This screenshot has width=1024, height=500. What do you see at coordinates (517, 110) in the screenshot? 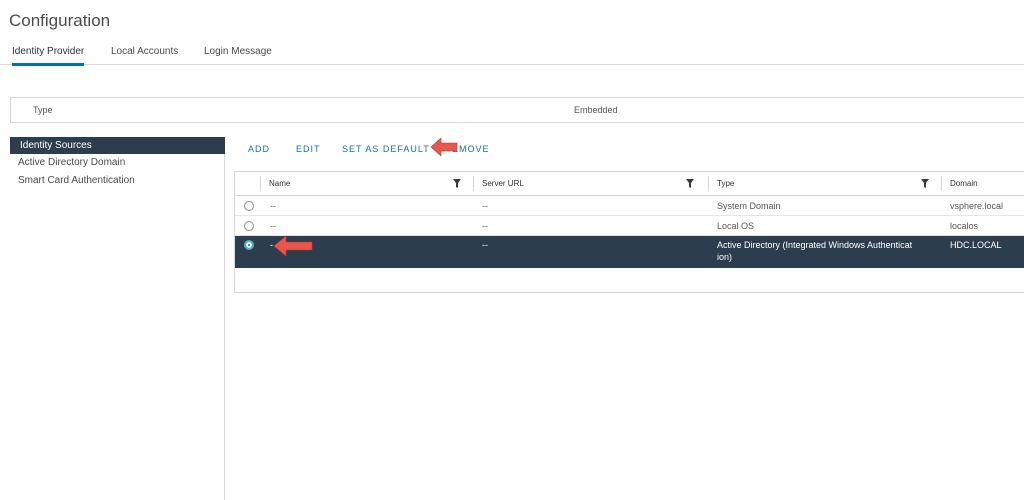
I see `type-summary-bar: Type Embedded` at bounding box center [517, 110].